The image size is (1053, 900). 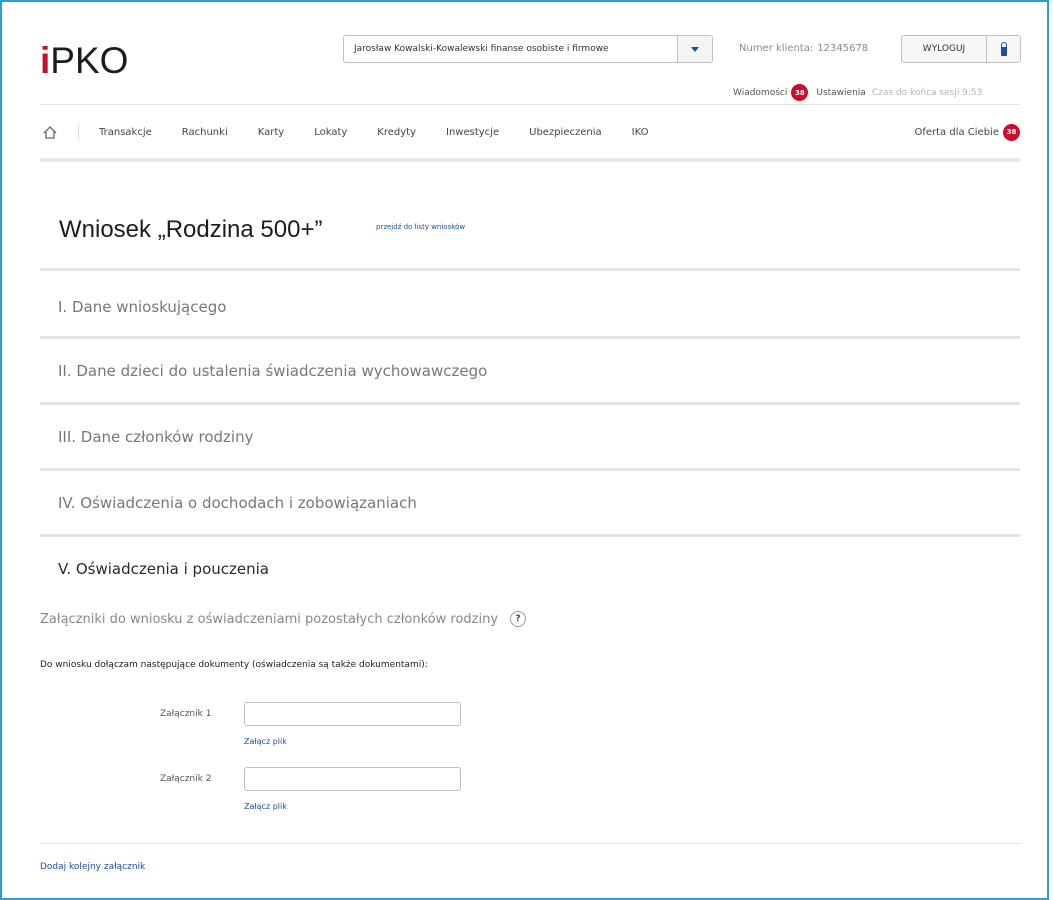 I want to click on section-statements: V. Oświadczenia i pouczenia, so click(x=163, y=569).